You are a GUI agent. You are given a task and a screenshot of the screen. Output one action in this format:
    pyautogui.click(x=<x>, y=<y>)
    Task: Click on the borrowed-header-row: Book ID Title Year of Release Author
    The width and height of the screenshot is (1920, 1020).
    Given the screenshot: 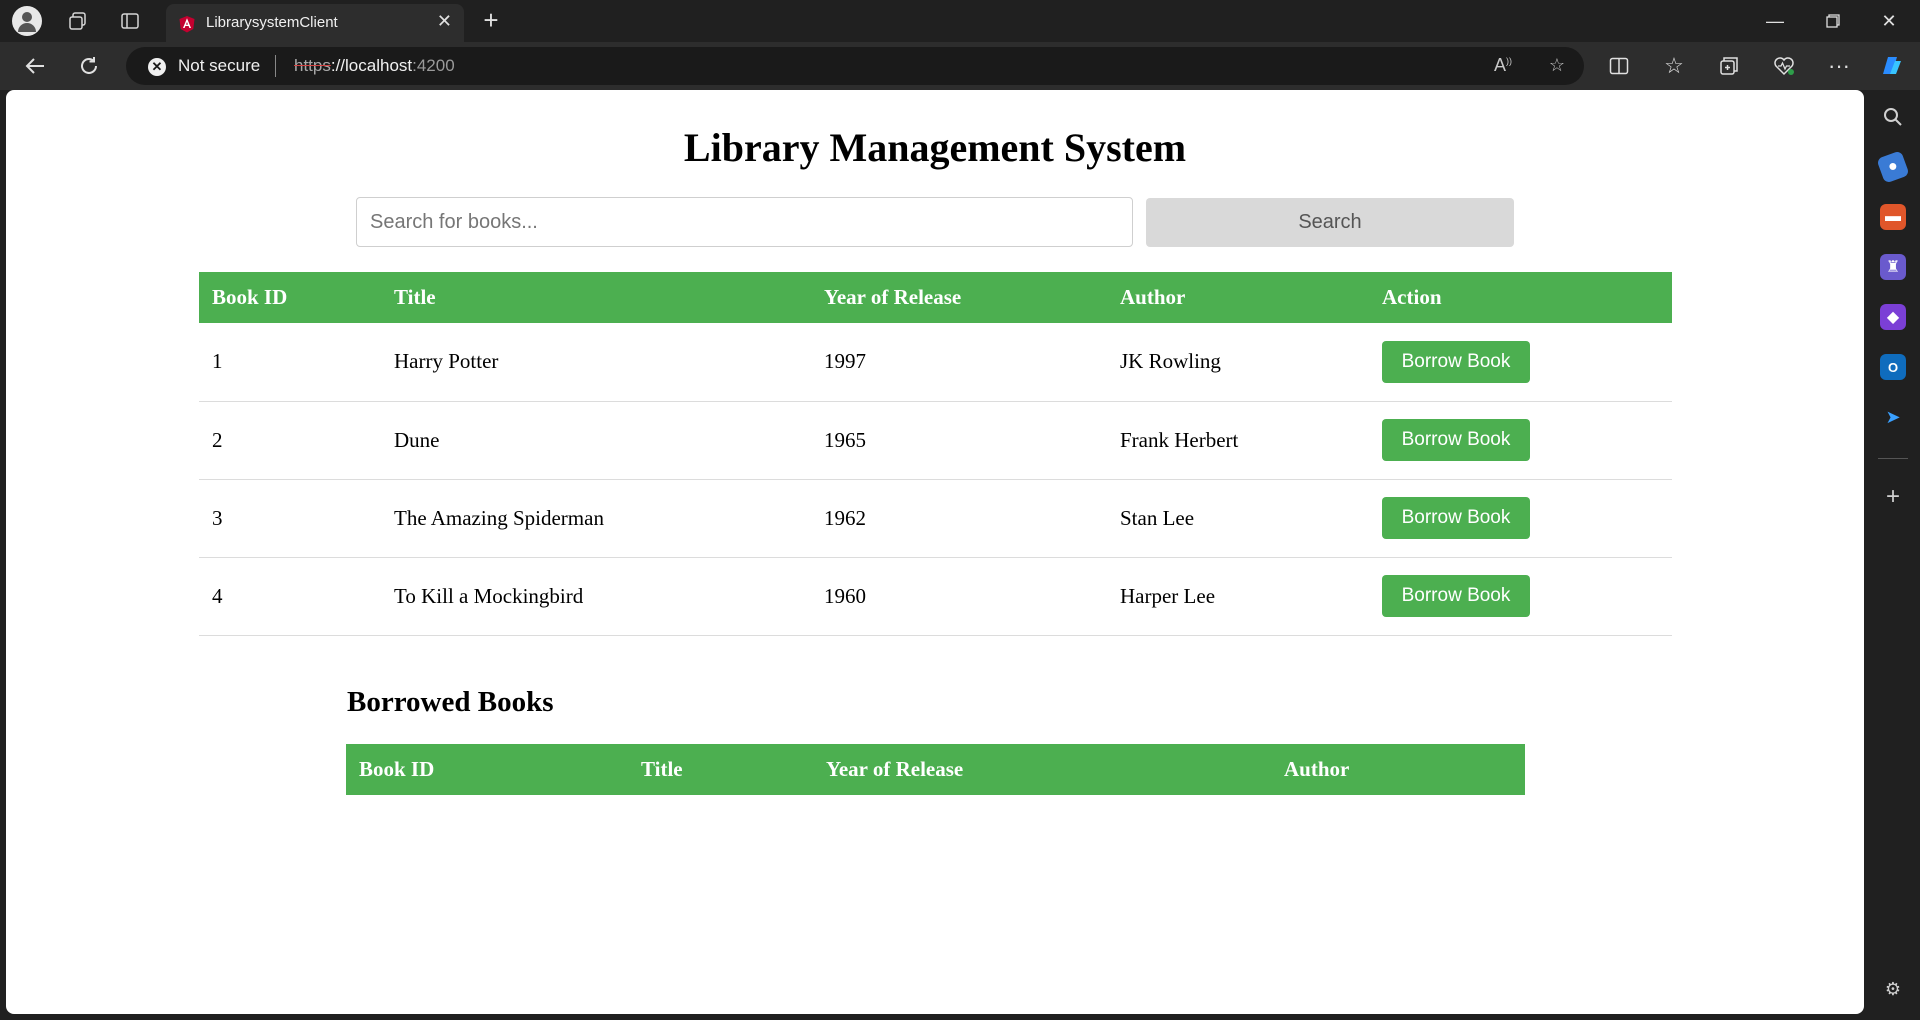 What is the action you would take?
    pyautogui.click(x=935, y=769)
    